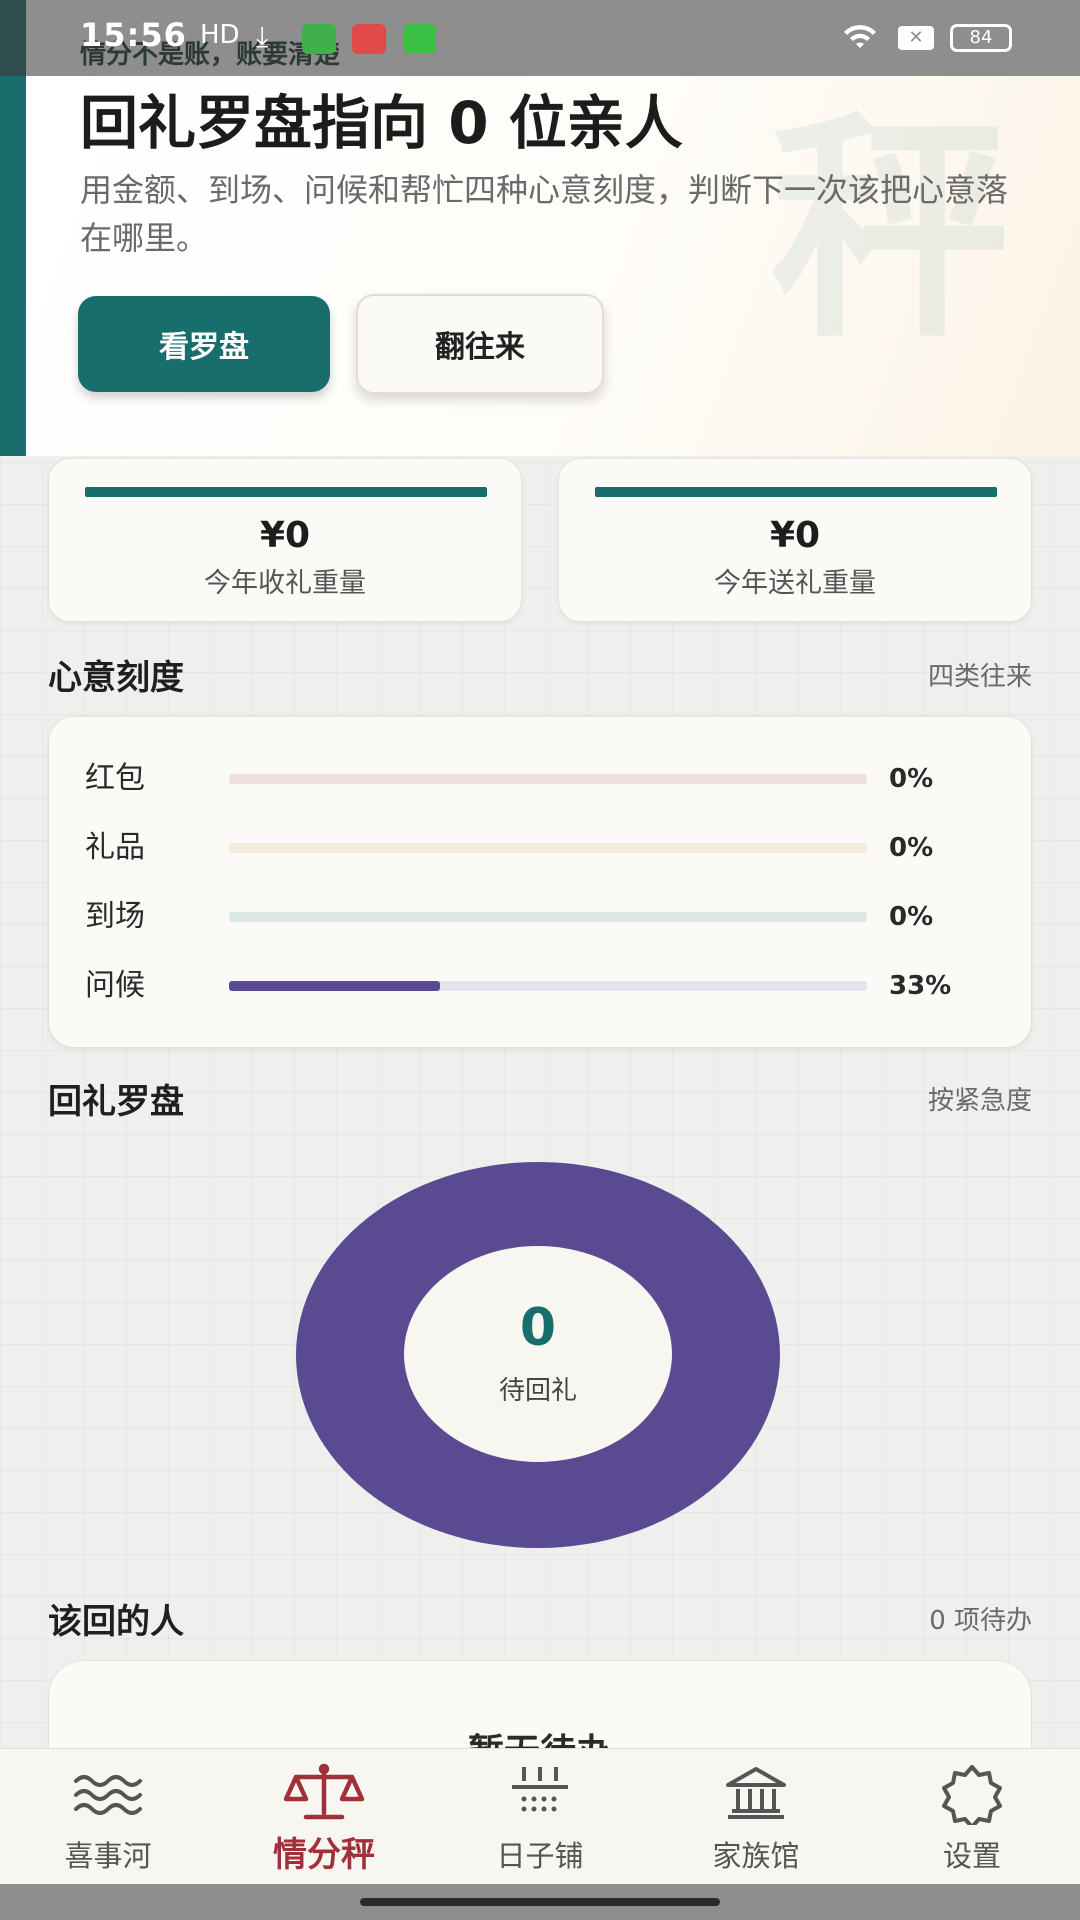 The width and height of the screenshot is (1080, 1920). I want to click on sent-weight-card: ¥0 今年送礼重量, so click(795, 540).